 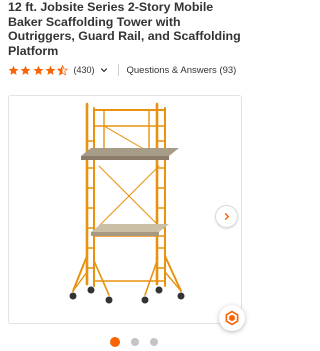 I want to click on chevron-right-icon, so click(x=227, y=216).